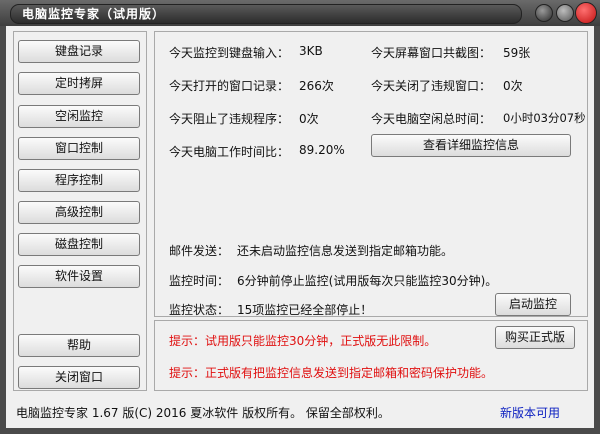 This screenshot has width=600, height=434. I want to click on work-ratio-value: 89.20%, so click(322, 150).